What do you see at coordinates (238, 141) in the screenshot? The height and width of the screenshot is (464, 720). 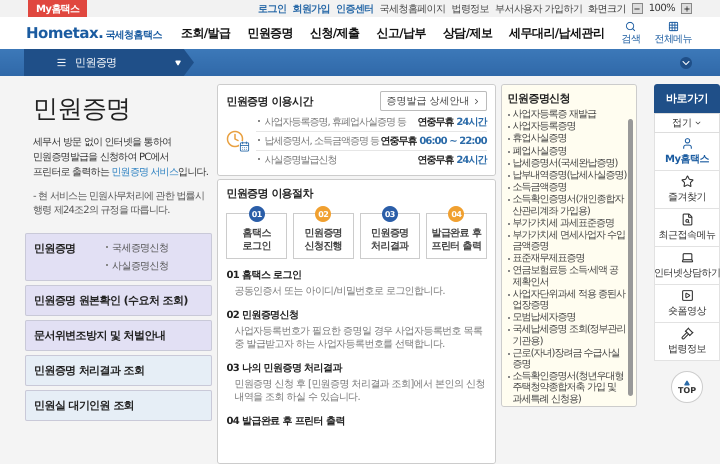 I see `clock-calendar-icon` at bounding box center [238, 141].